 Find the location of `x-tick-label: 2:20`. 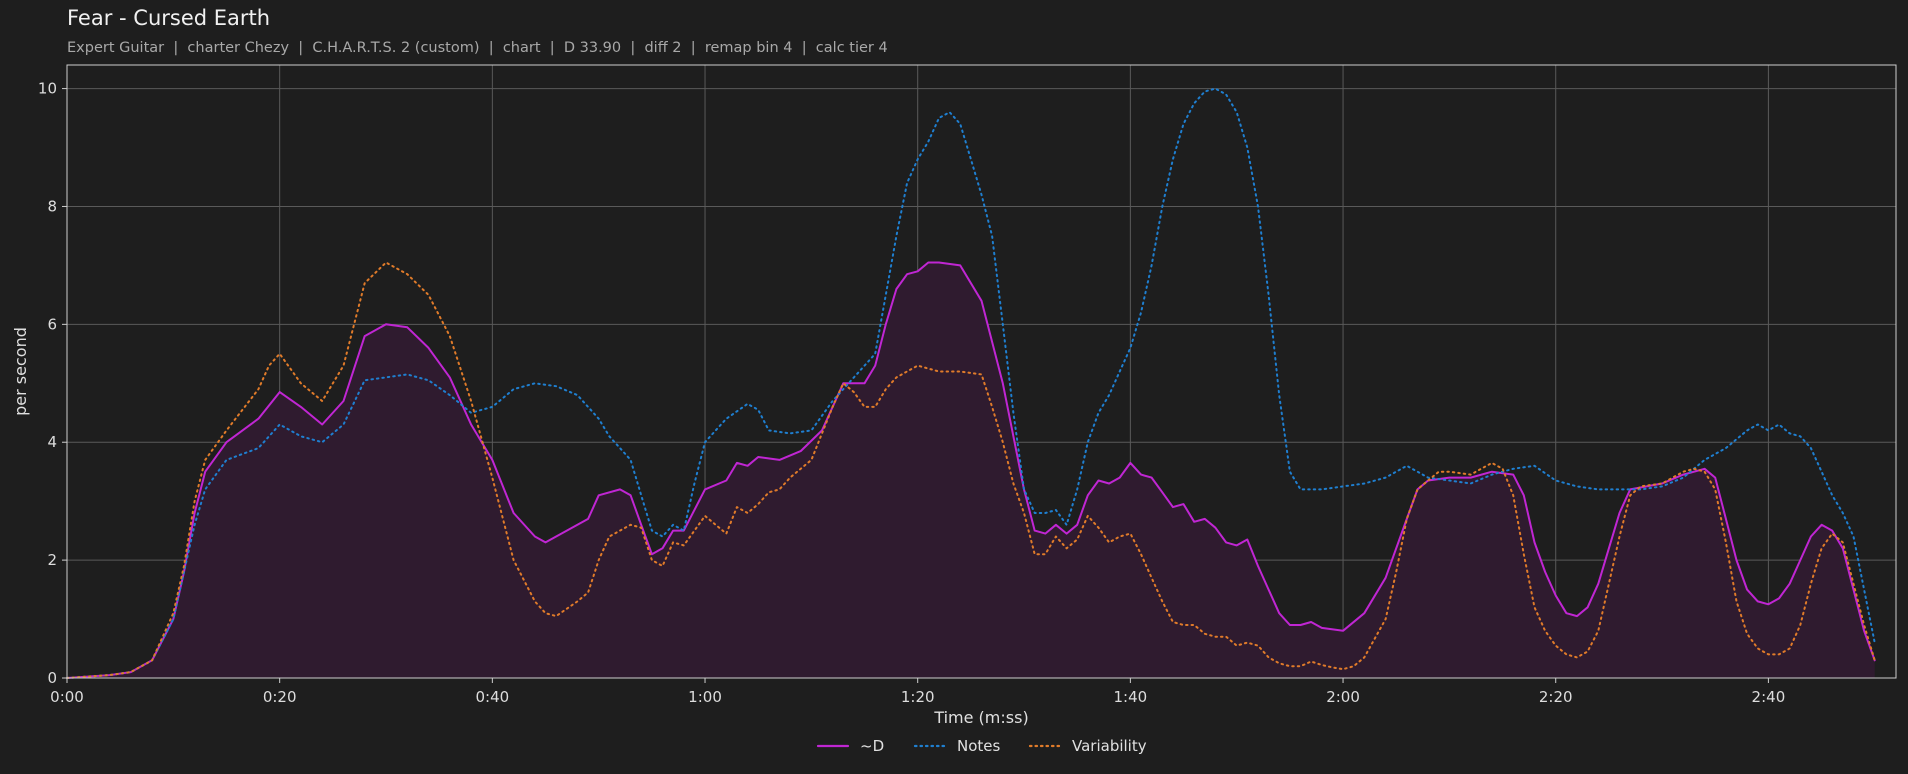

x-tick-label: 2:20 is located at coordinates (1556, 697).